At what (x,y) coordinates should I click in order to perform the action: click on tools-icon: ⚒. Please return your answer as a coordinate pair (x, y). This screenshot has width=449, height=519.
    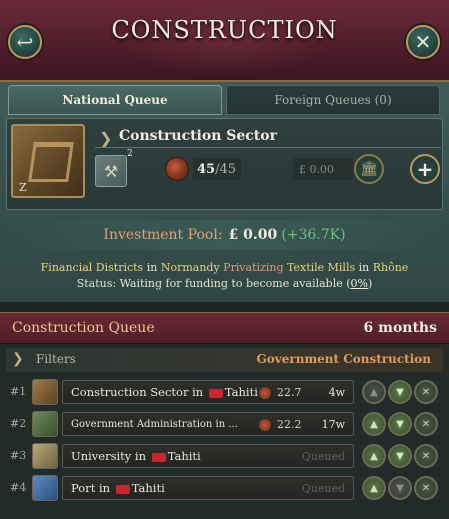
    Looking at the image, I should click on (111, 171).